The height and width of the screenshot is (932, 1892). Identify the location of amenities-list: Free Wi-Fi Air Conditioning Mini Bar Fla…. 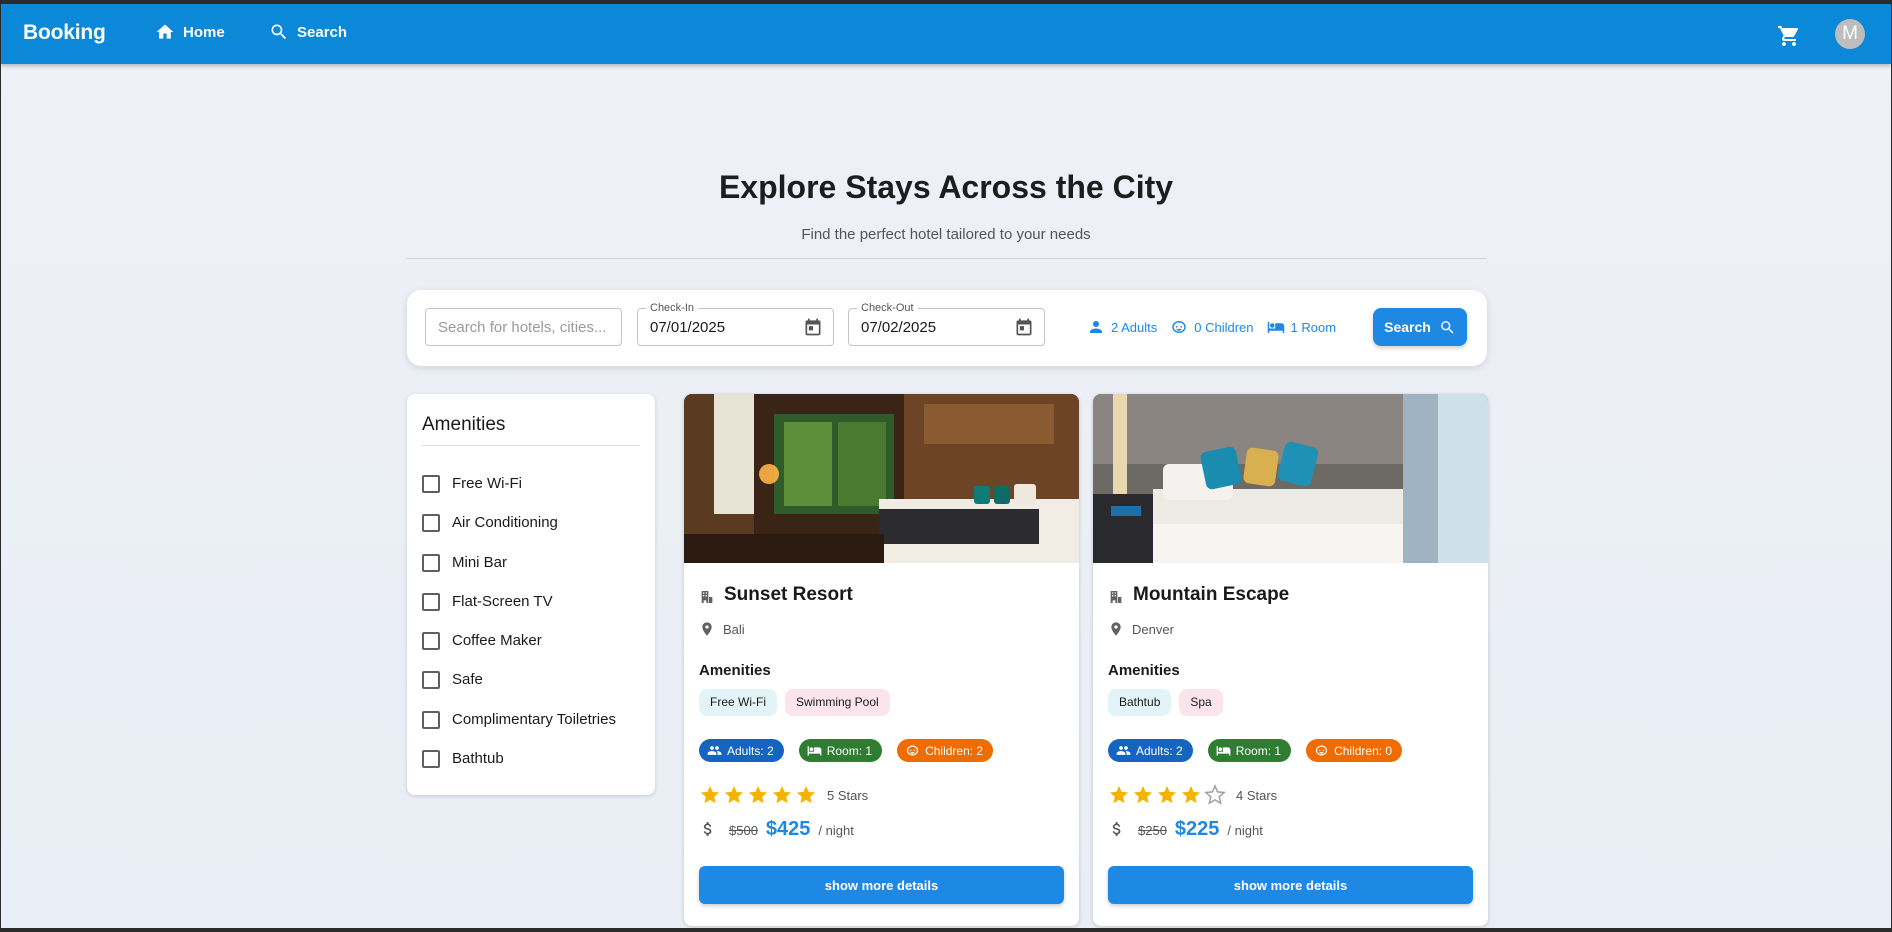
(519, 631).